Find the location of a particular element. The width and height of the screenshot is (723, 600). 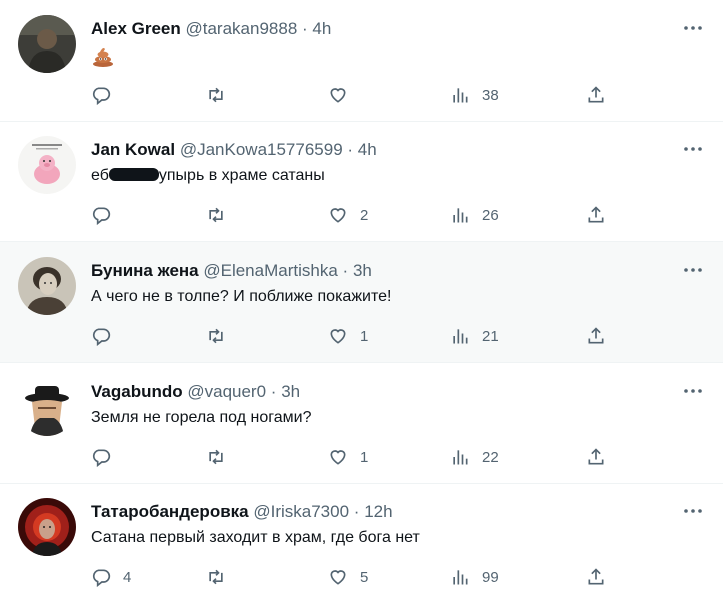

tweet-text: еб упырь в храме сатаны is located at coordinates (208, 176).